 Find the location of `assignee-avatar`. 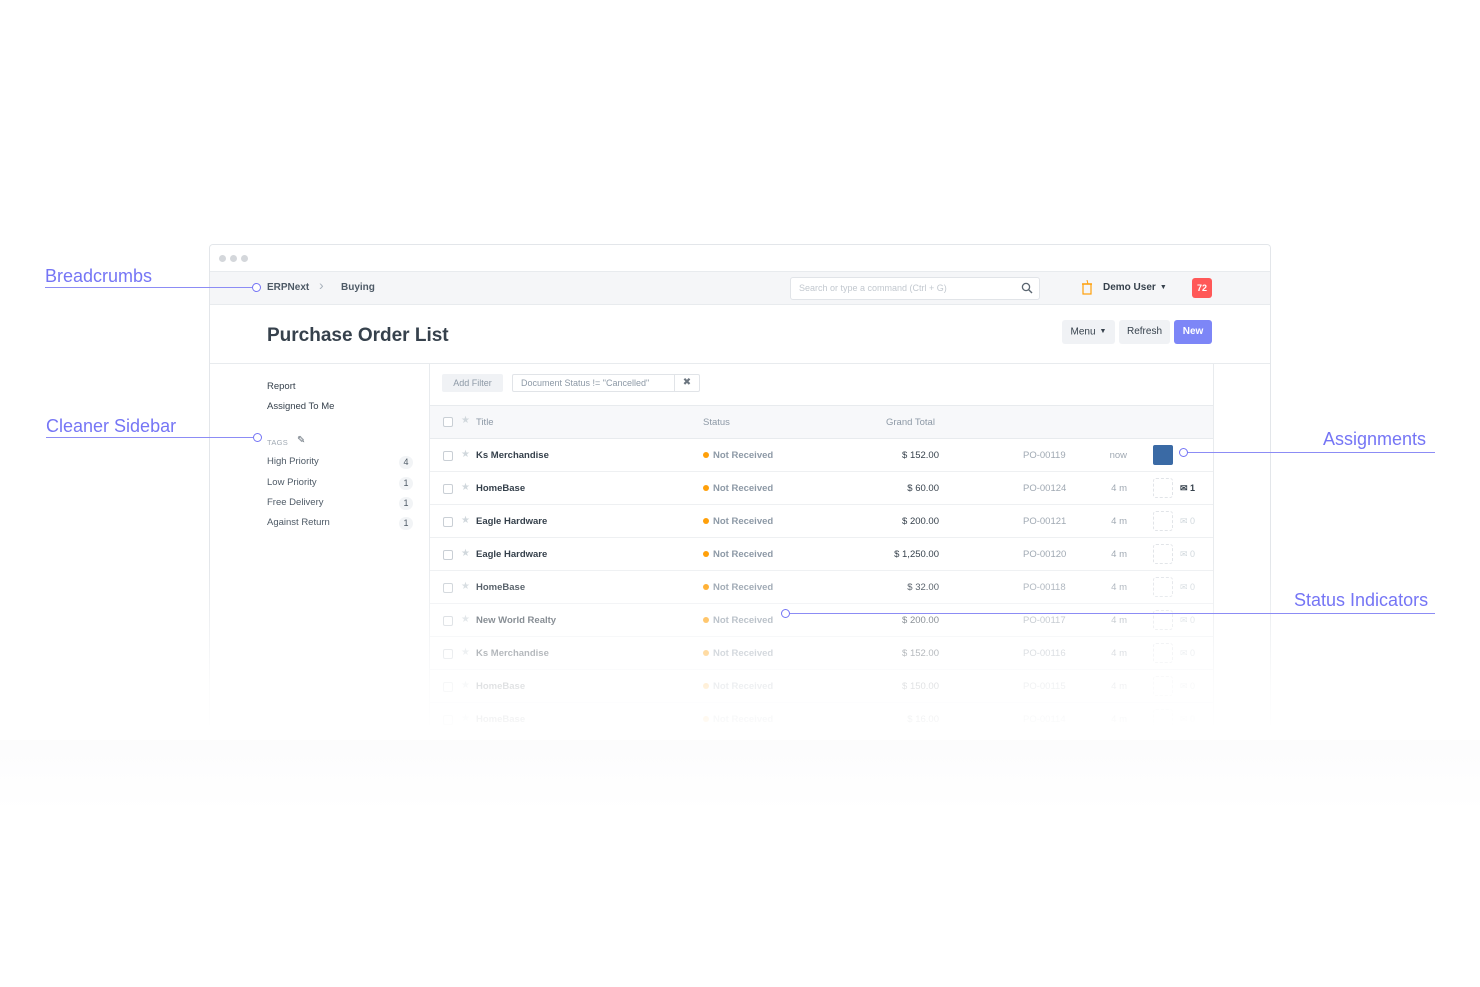

assignee-avatar is located at coordinates (1163, 455).